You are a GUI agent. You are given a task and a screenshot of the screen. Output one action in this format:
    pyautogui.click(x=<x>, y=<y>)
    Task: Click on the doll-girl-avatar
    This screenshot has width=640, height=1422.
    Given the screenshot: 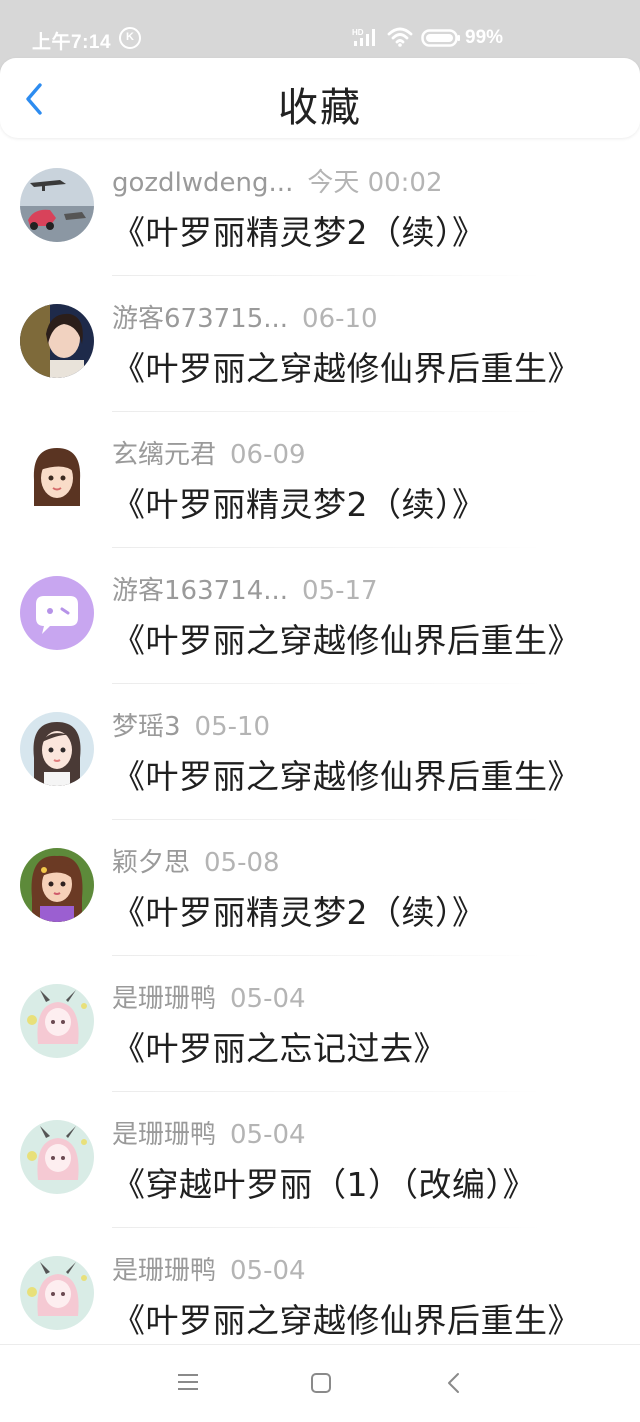 What is the action you would take?
    pyautogui.click(x=57, y=749)
    